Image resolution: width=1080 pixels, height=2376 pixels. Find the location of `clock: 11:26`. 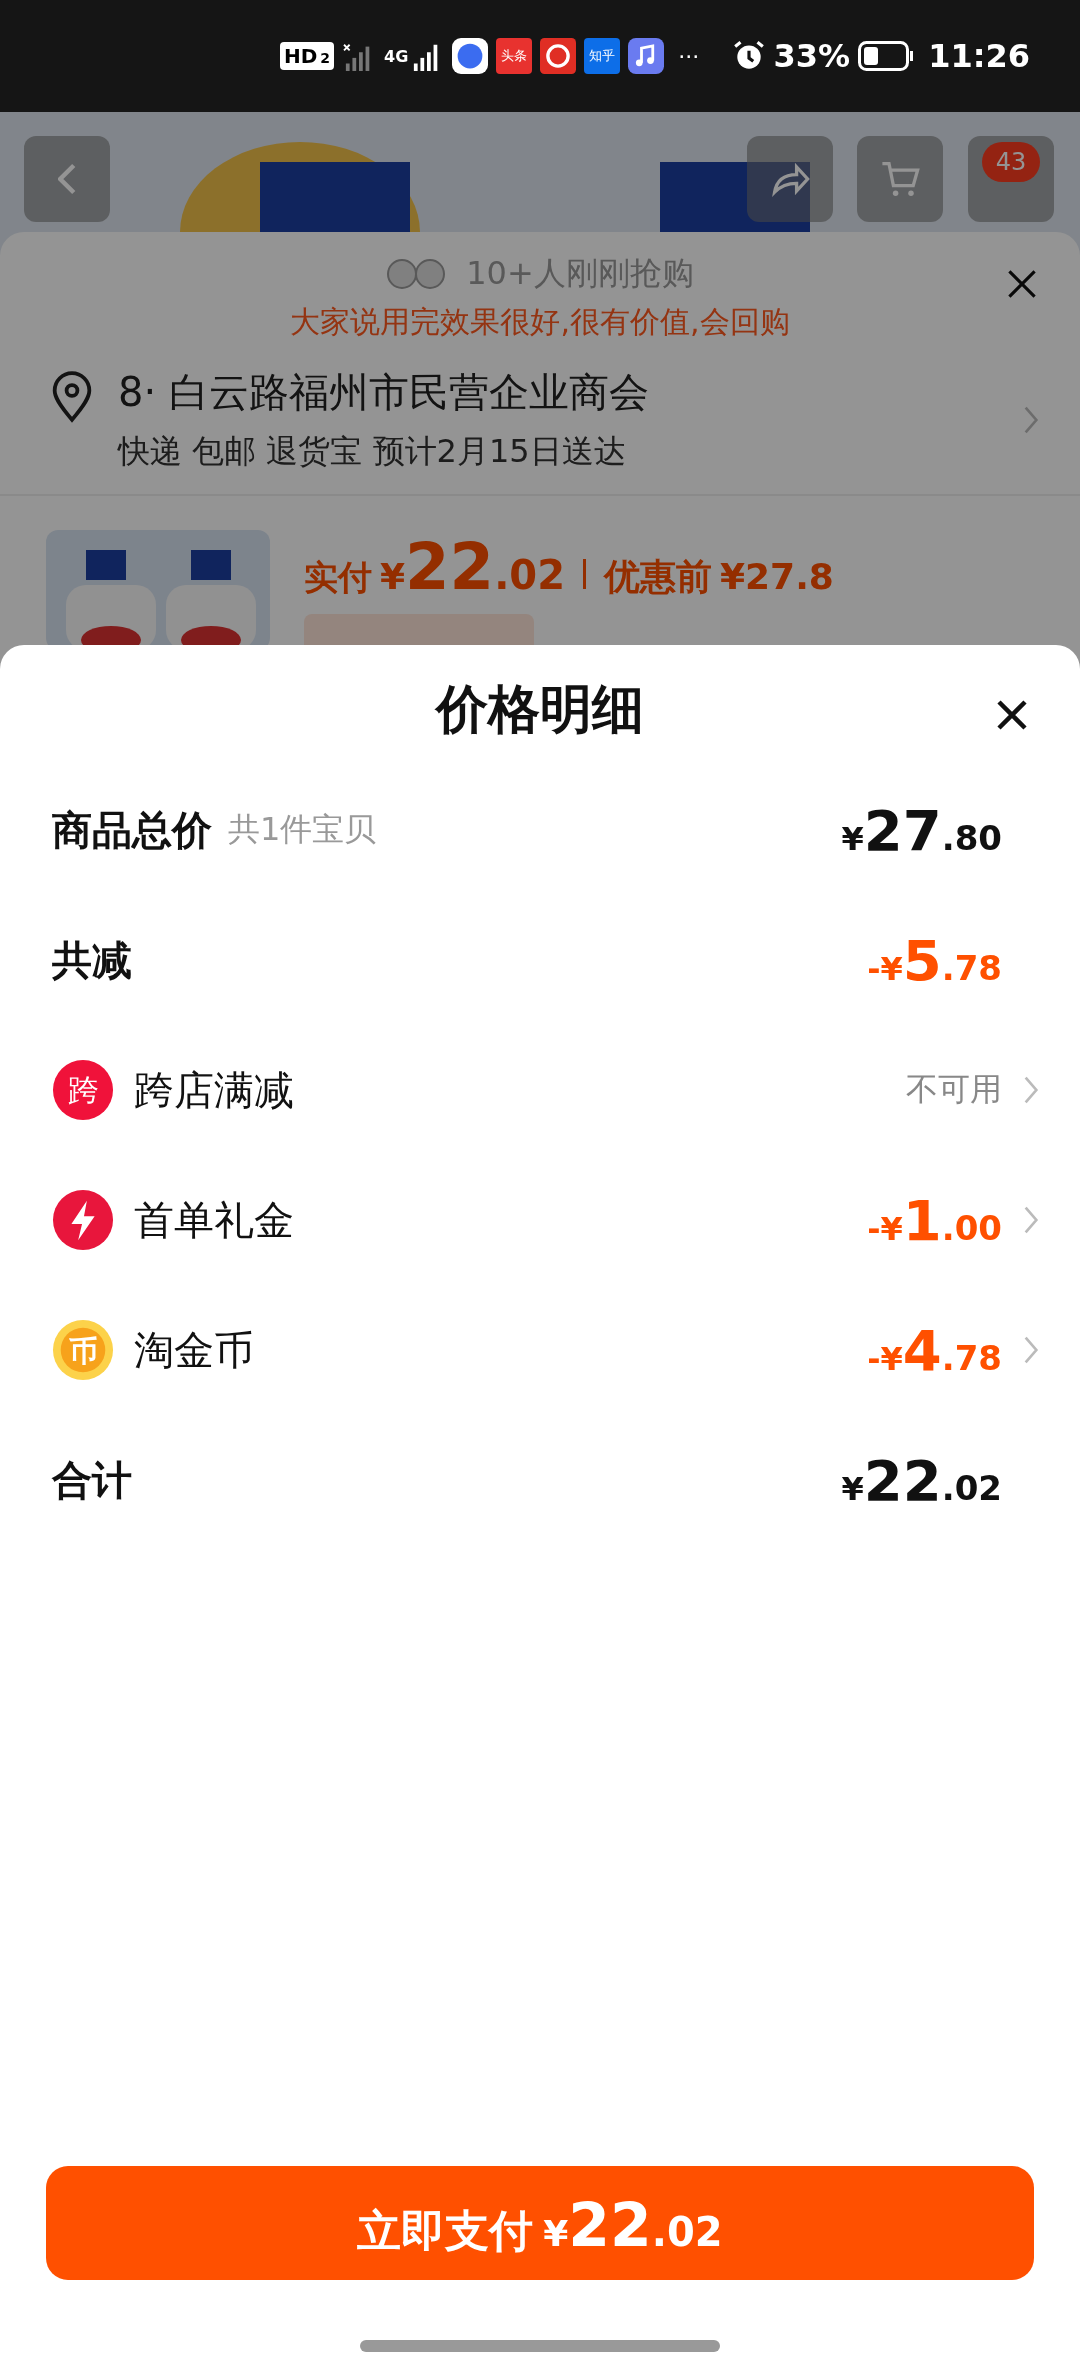

clock: 11:26 is located at coordinates (979, 56).